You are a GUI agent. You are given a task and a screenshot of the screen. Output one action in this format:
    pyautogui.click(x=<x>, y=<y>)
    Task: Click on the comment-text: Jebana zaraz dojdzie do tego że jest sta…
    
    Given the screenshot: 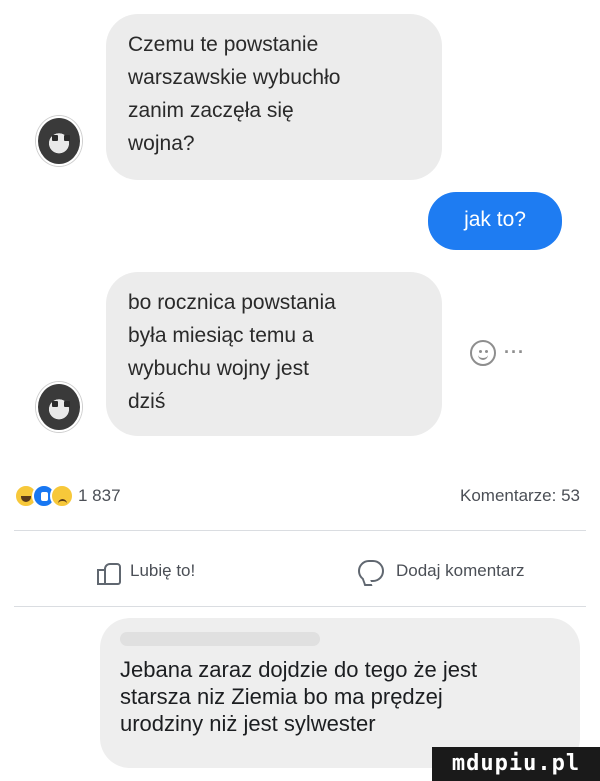 What is the action you would take?
    pyautogui.click(x=340, y=696)
    